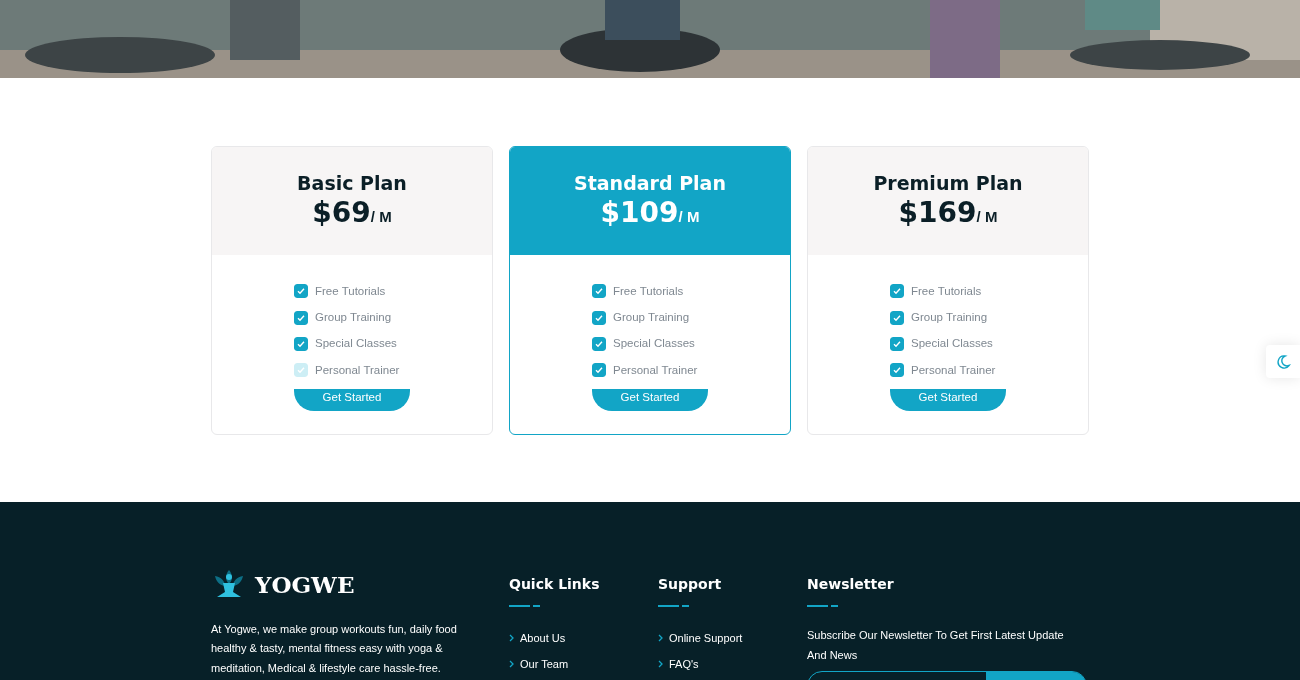  Describe the element at coordinates (341, 212) in the screenshot. I see `plan-price: $69` at that location.